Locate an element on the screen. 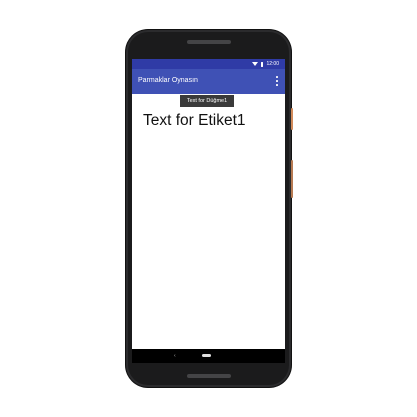  app-bar: Parmaklar Oynasın is located at coordinates (208, 81).